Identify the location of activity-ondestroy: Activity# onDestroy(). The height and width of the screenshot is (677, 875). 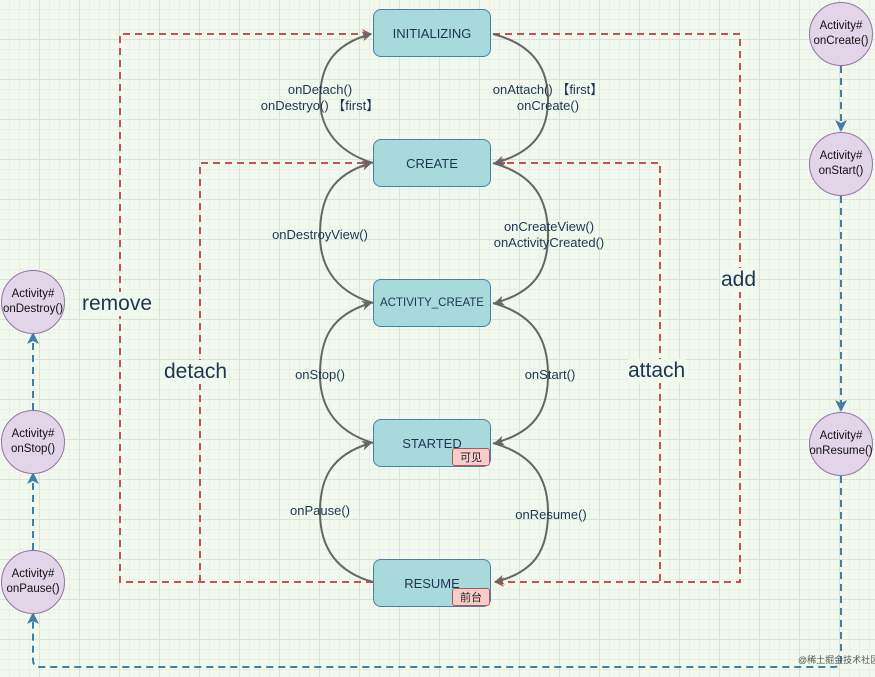
(33, 302).